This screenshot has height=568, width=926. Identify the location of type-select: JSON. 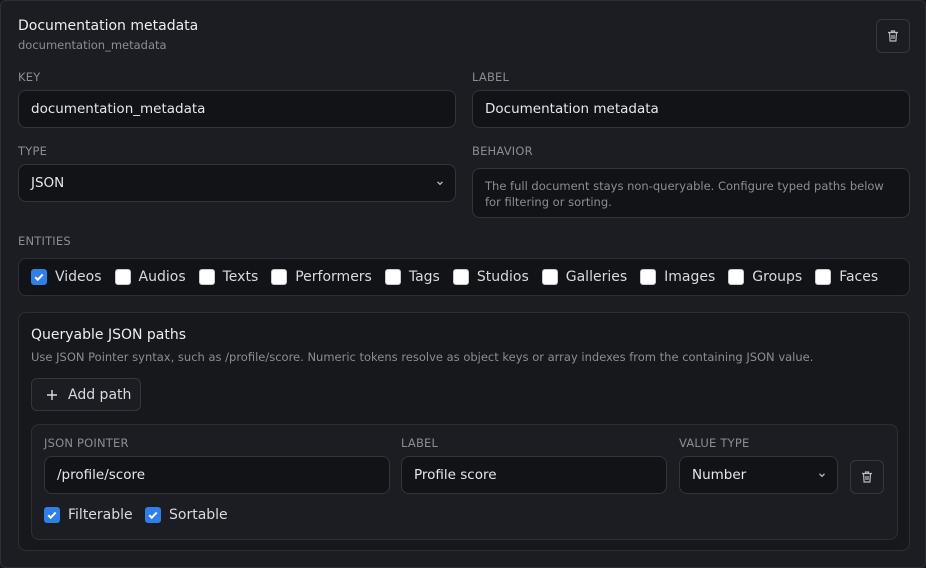
(237, 183).